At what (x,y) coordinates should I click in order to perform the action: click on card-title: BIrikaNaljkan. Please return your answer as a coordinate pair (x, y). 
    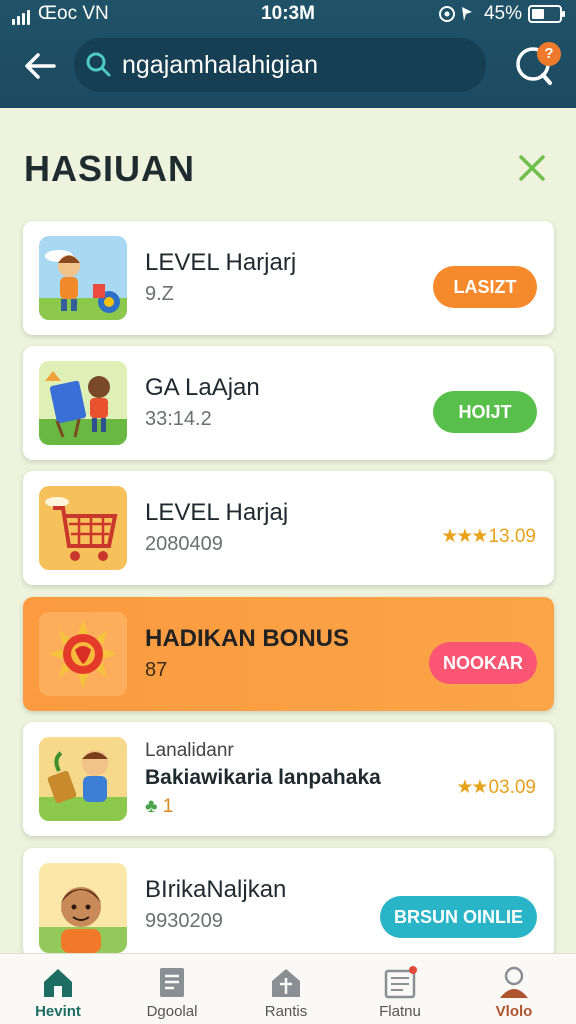
    Looking at the image, I should click on (216, 889).